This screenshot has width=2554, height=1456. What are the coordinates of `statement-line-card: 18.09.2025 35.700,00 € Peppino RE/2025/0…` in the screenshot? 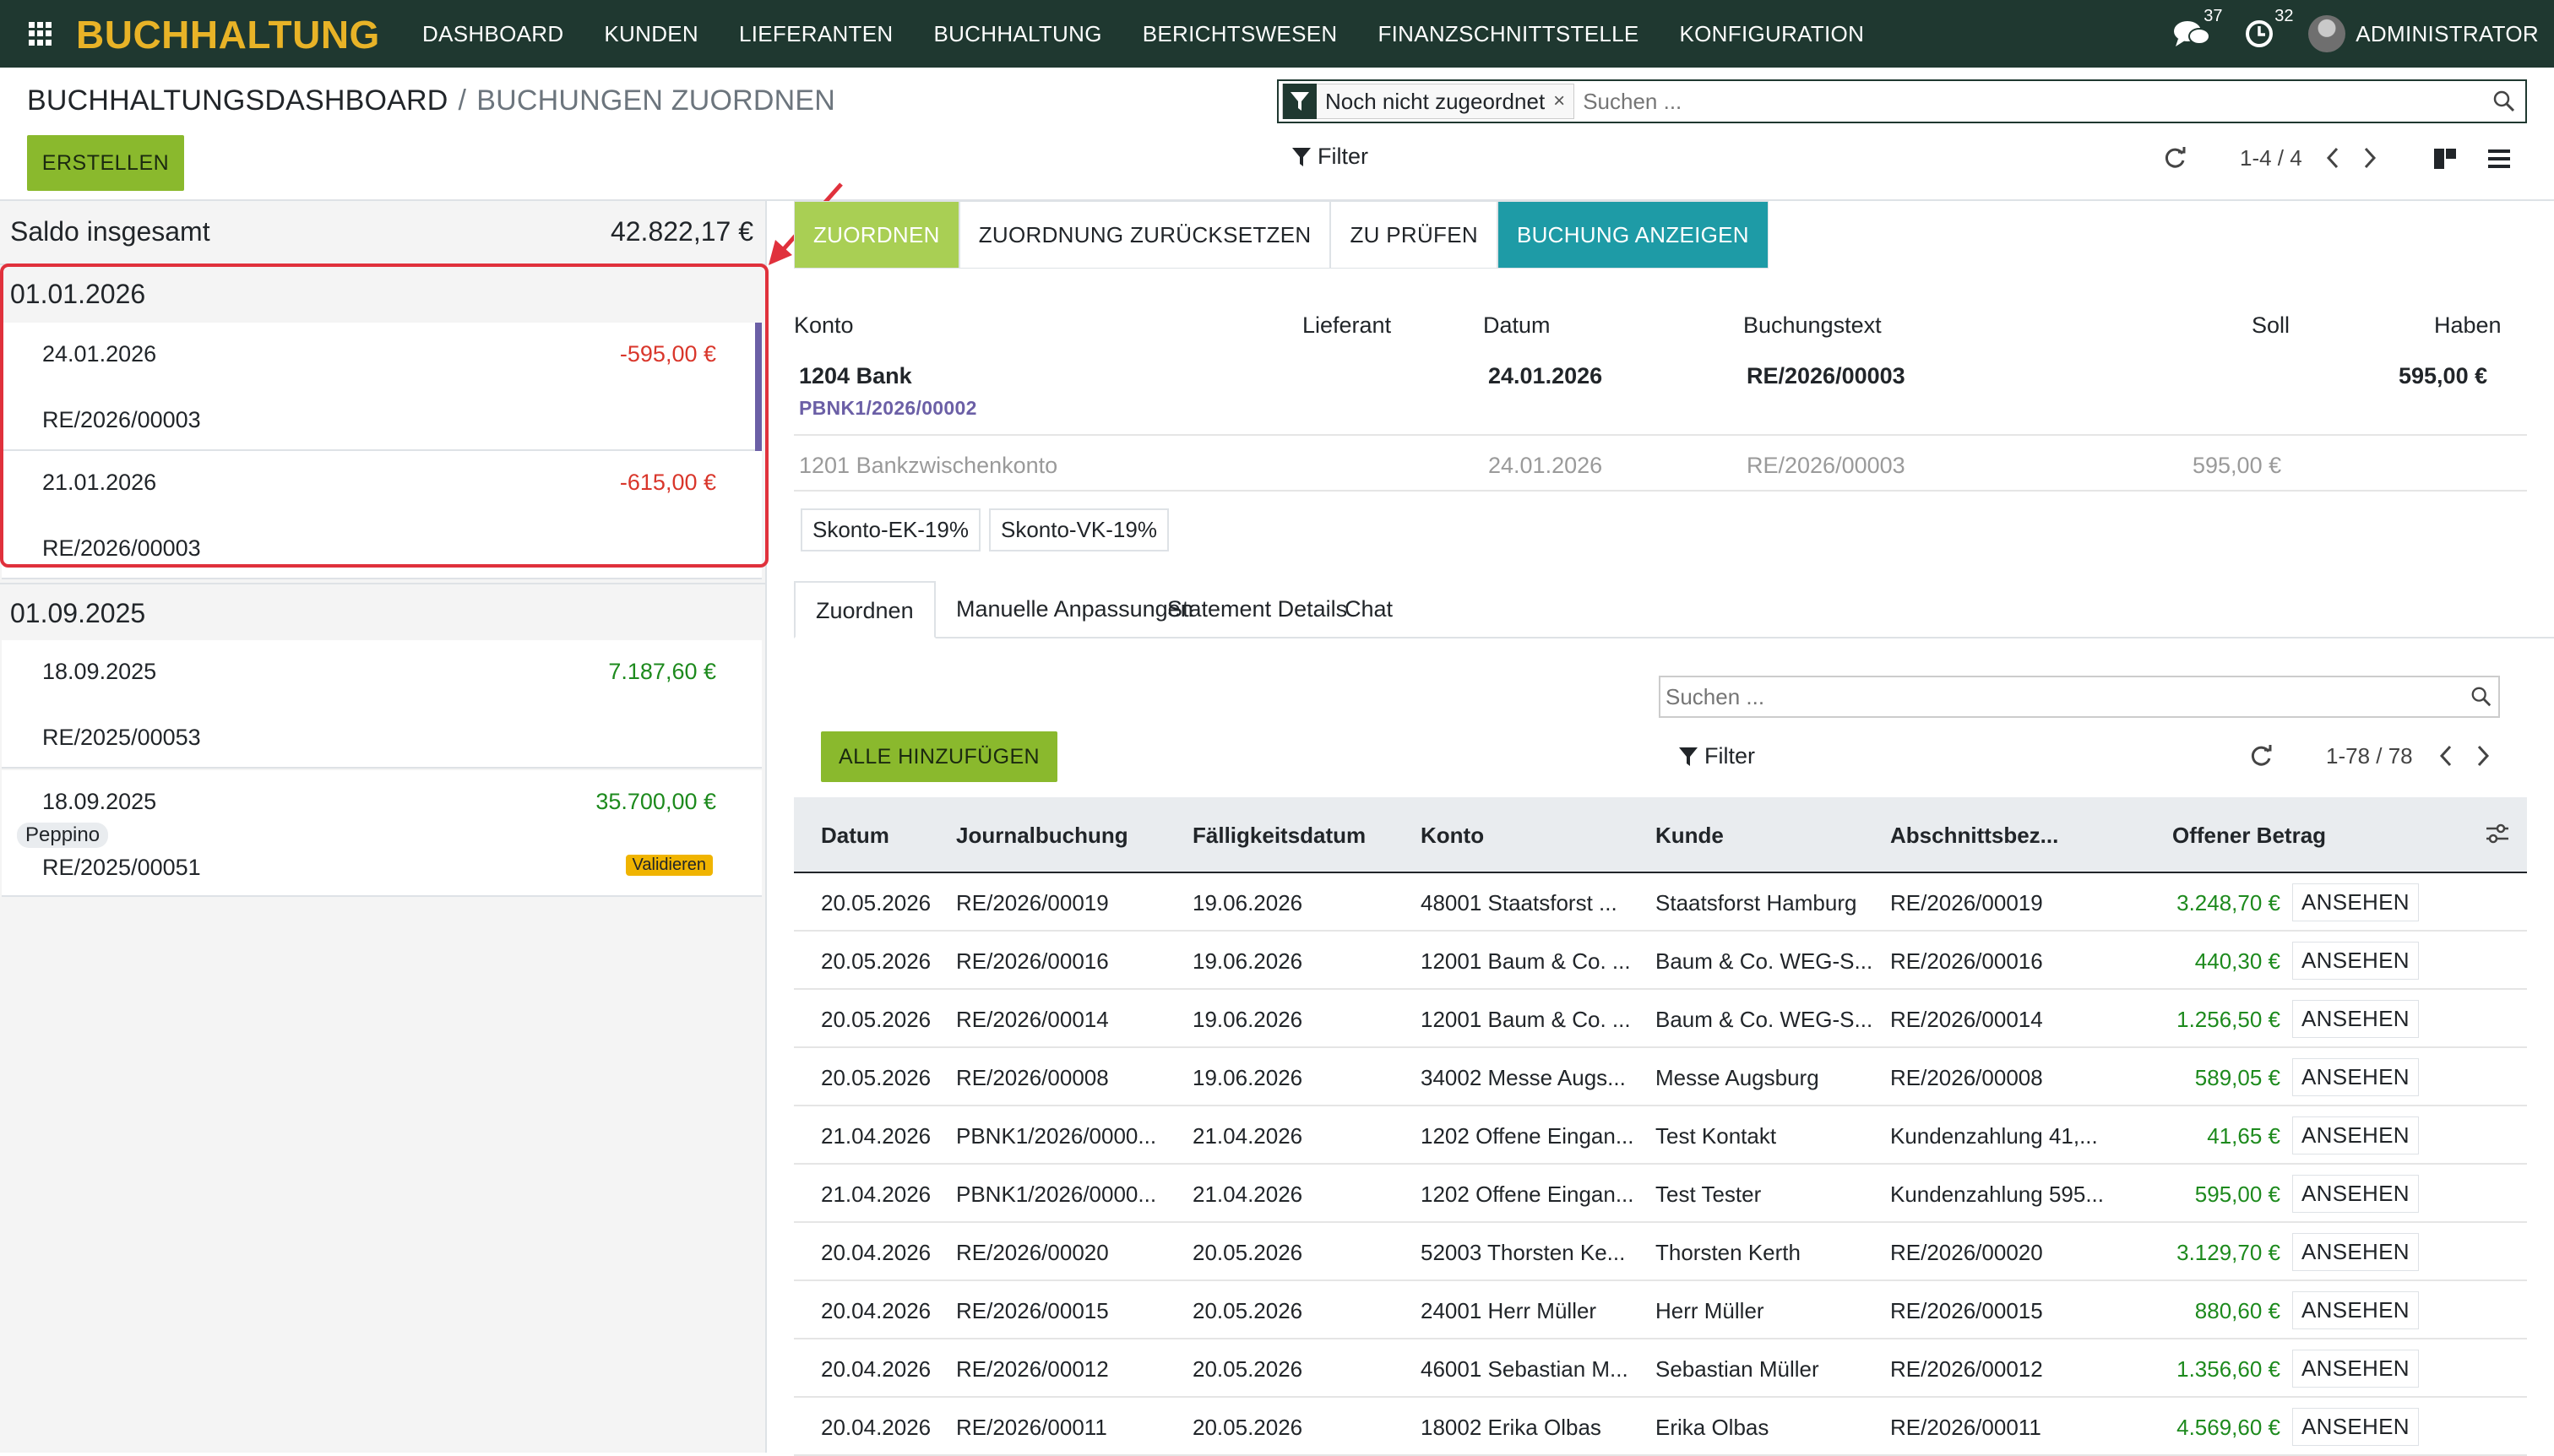 It's located at (382, 833).